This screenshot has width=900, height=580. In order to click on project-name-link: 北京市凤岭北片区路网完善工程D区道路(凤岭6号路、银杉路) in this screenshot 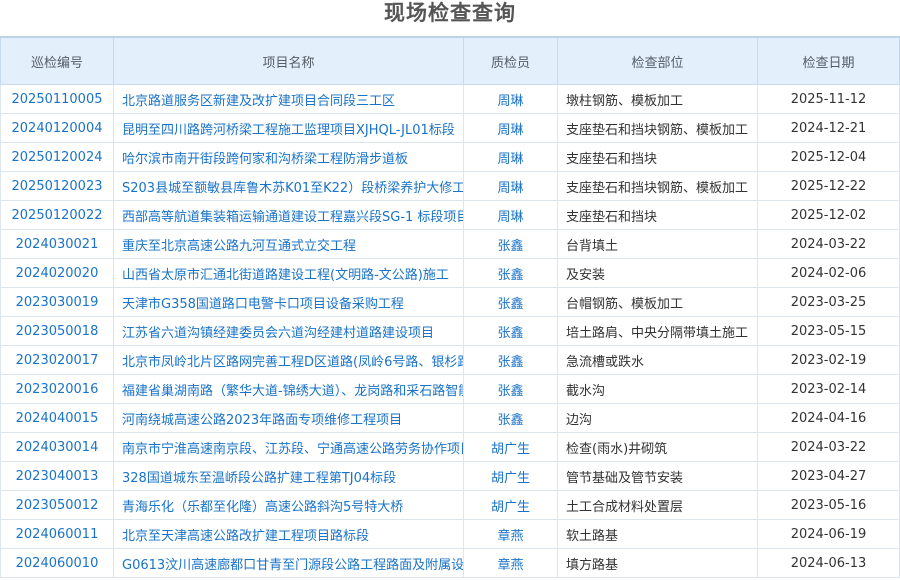, I will do `click(288, 360)`.